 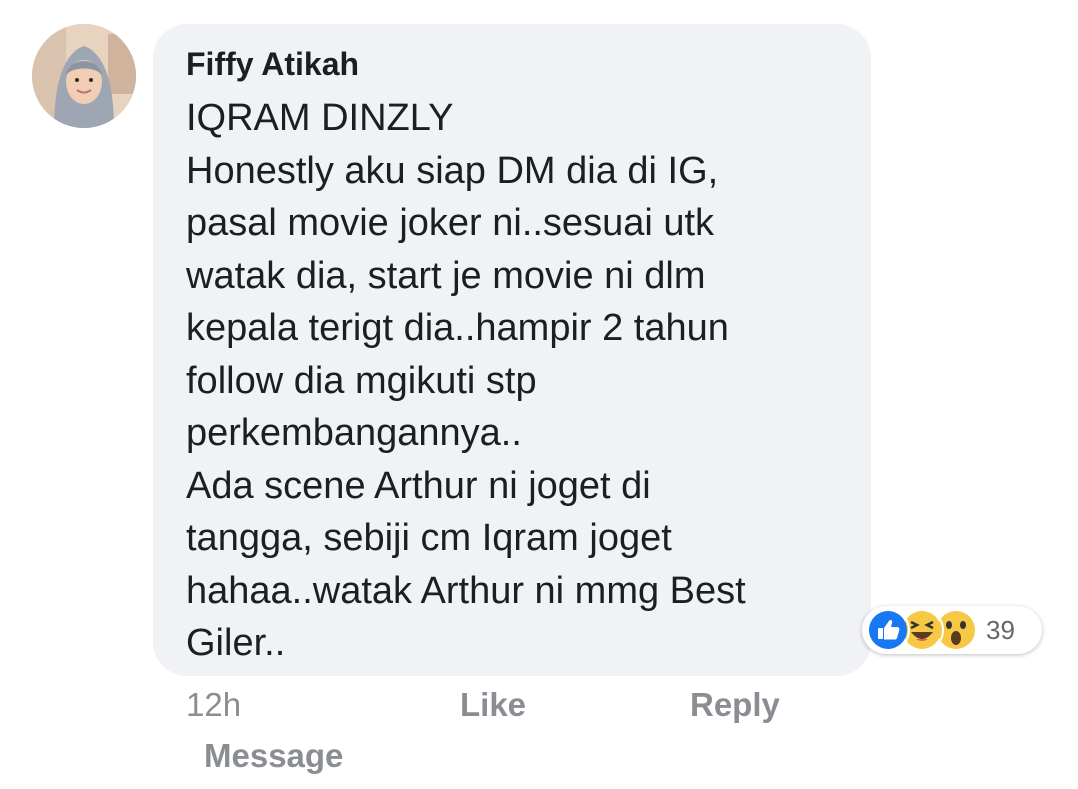 I want to click on message-button: Message, so click(x=273, y=756).